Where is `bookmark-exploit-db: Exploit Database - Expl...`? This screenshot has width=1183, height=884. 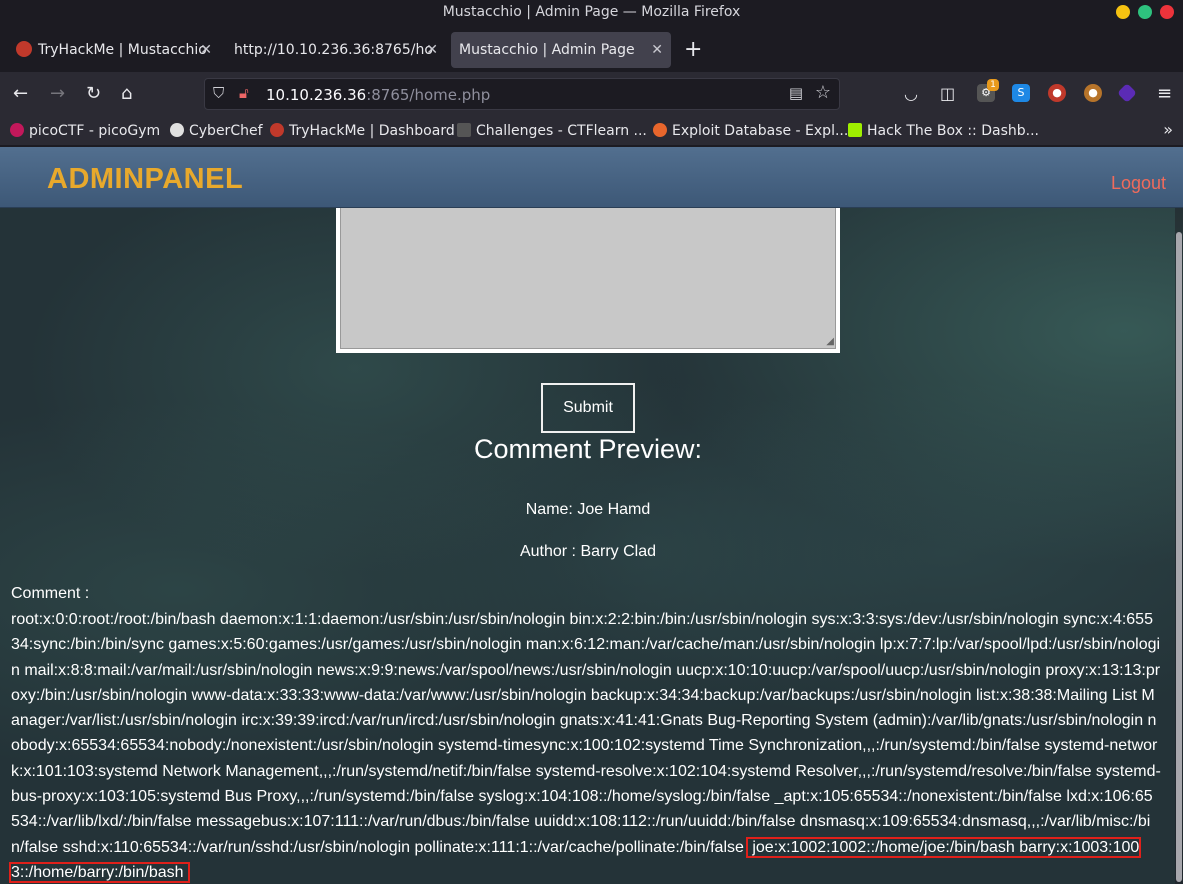
bookmark-exploit-db: Exploit Database - Expl... is located at coordinates (750, 131).